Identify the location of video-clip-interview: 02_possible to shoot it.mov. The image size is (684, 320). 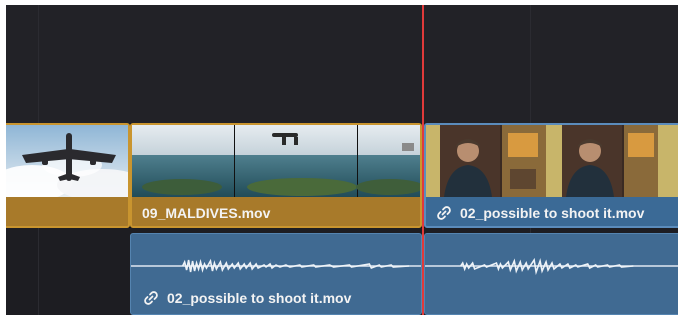
(551, 175).